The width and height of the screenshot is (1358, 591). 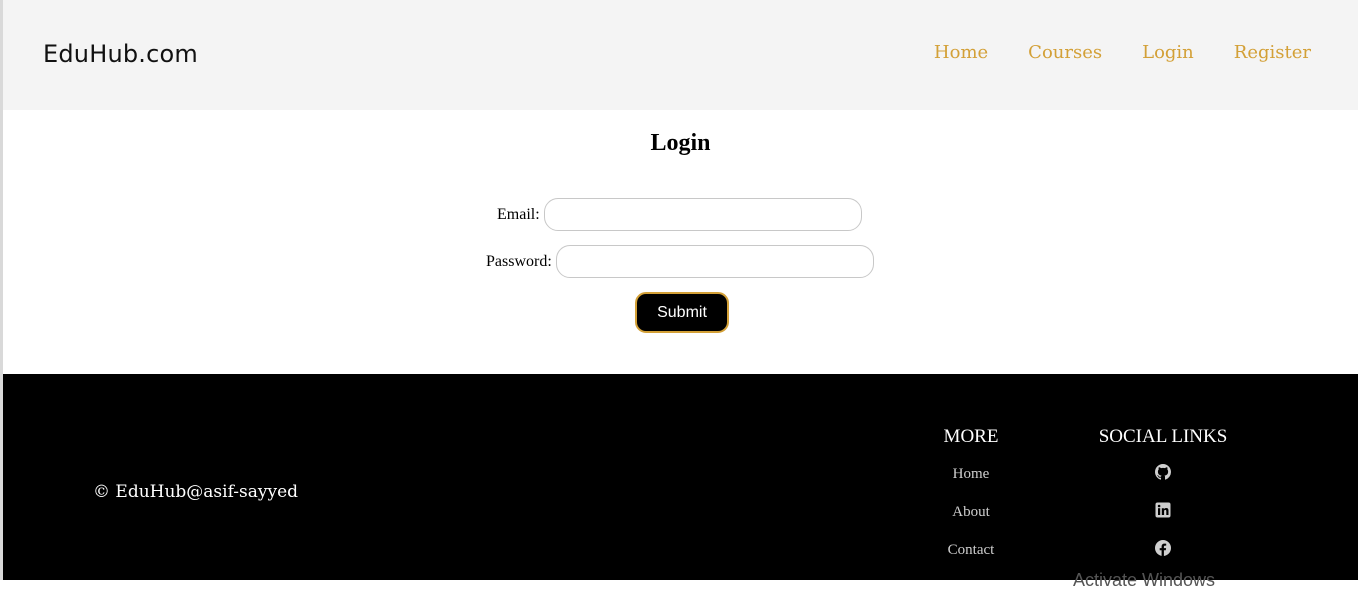 I want to click on footer-about-link: About, so click(x=971, y=521).